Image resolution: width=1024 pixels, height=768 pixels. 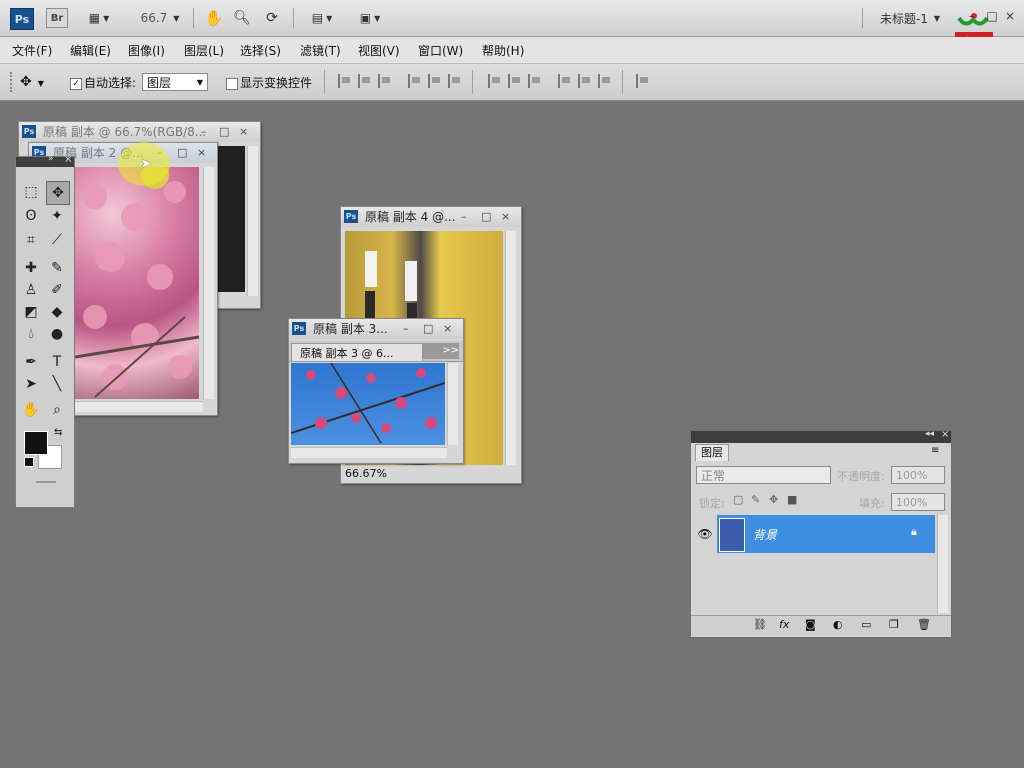 What do you see at coordinates (175, 82) in the screenshot?
I see `auto-select-target-dropdown: 图层 ▼` at bounding box center [175, 82].